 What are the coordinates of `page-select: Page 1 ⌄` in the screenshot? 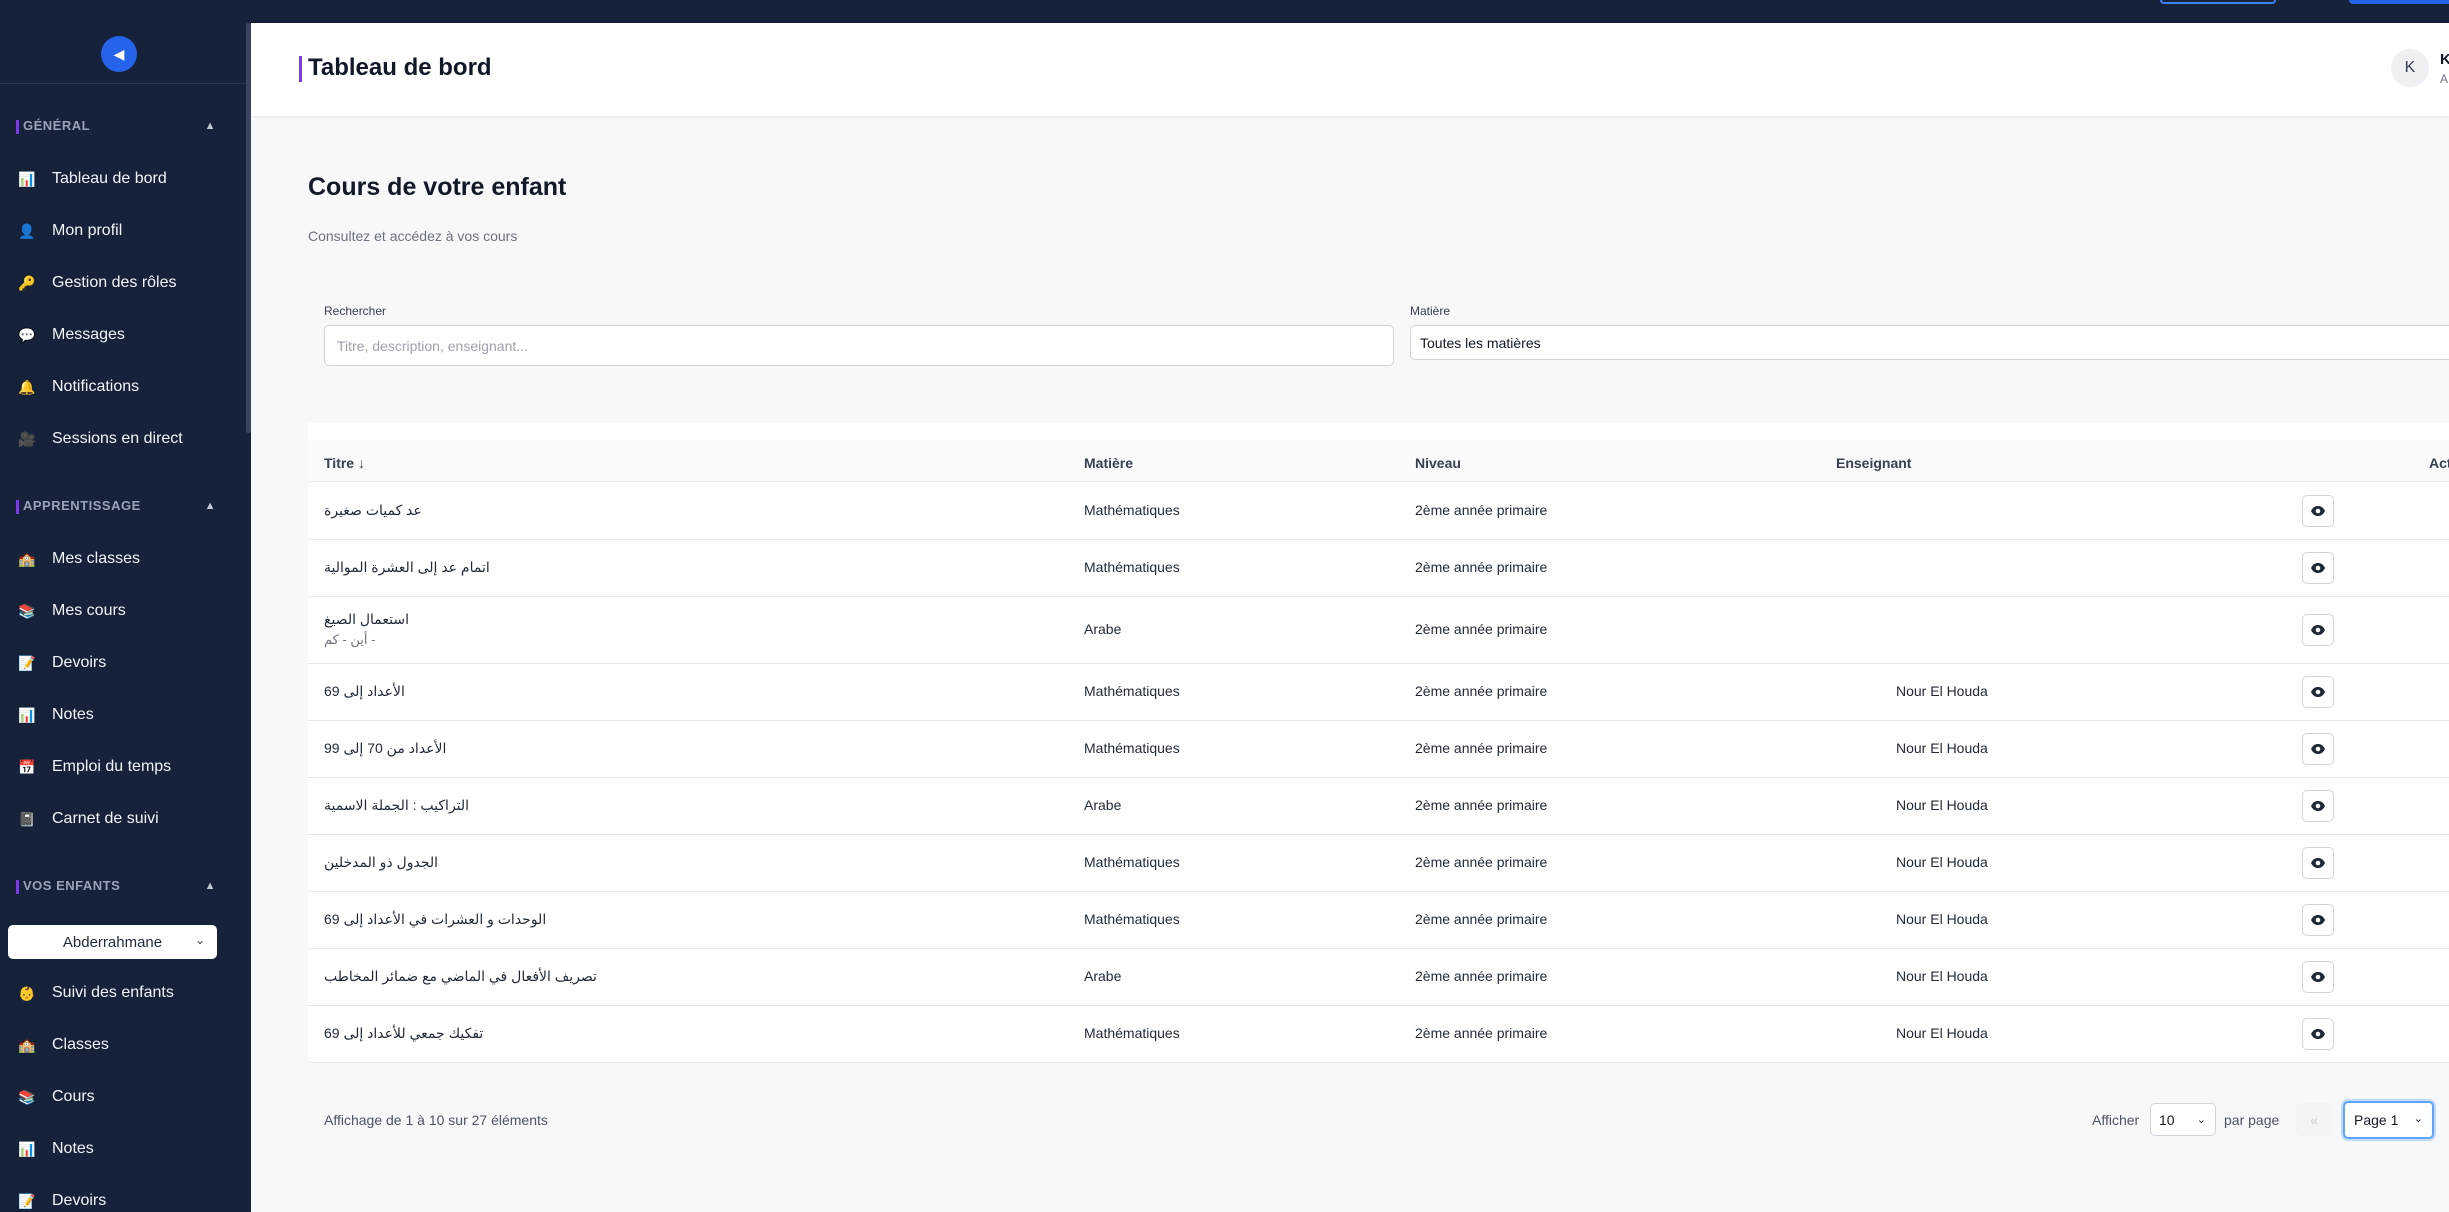 It's located at (2388, 1120).